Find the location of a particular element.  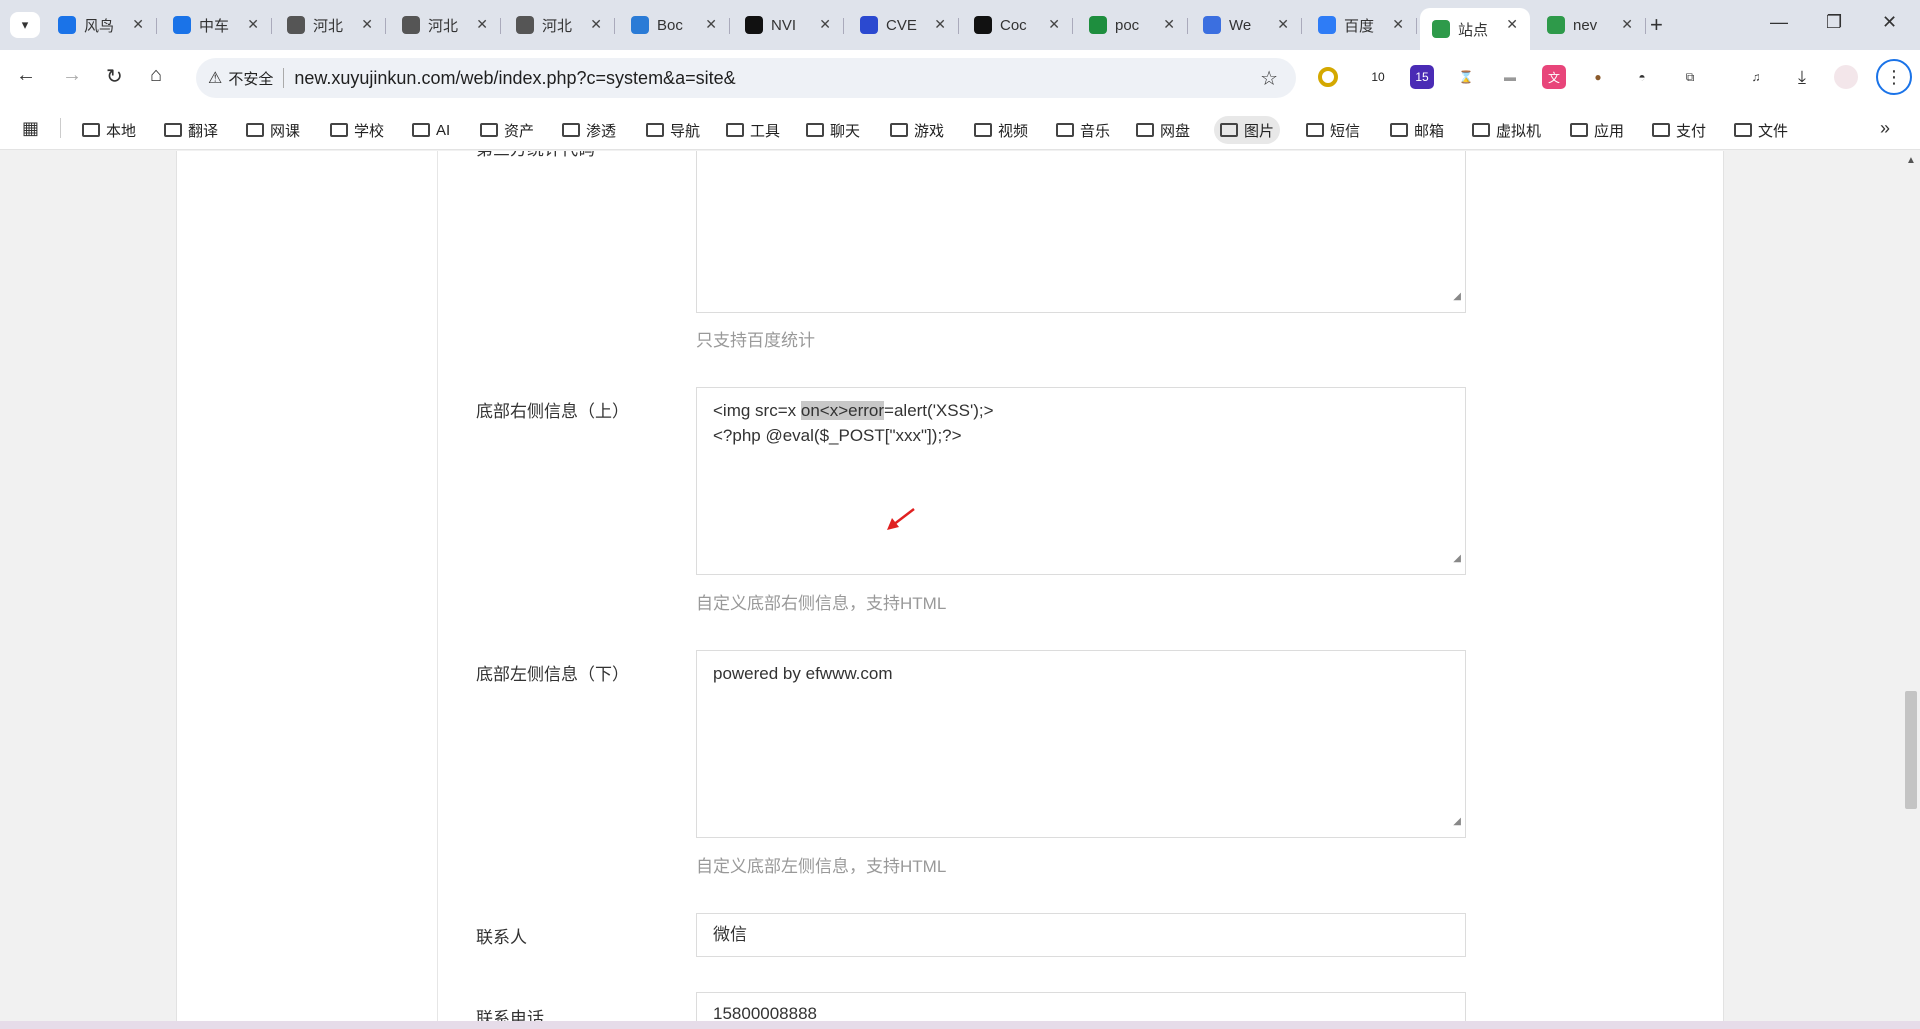

home-button: ⌂ is located at coordinates (156, 75).